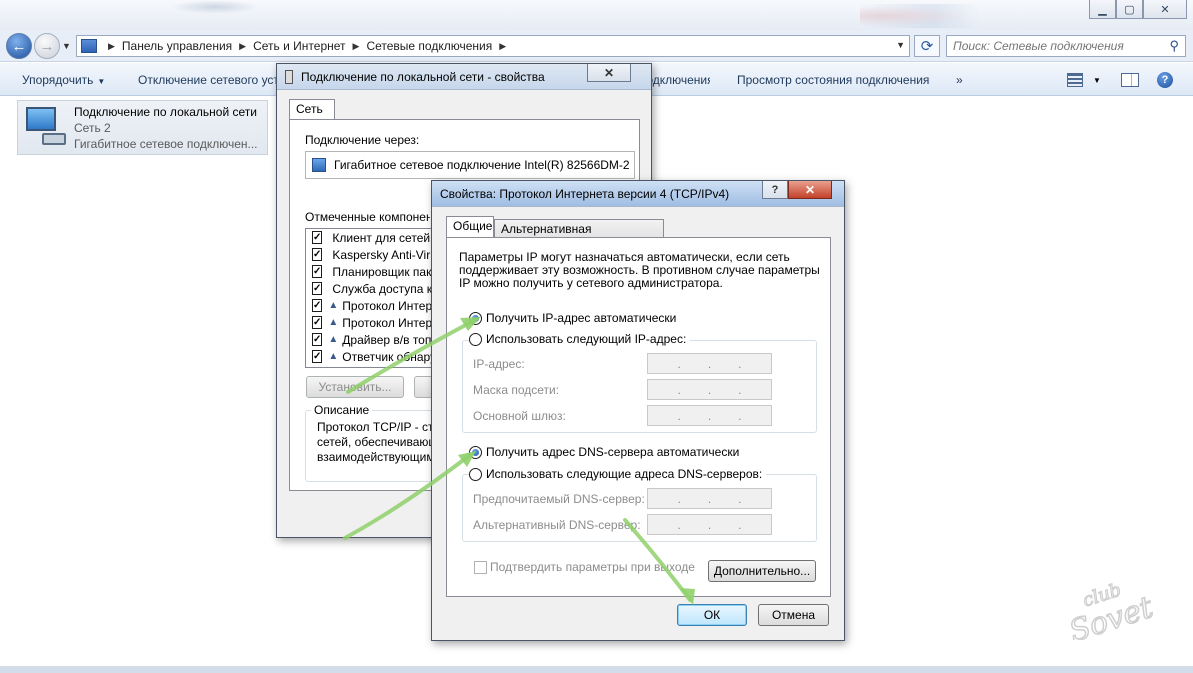 This screenshot has width=1193, height=673. What do you see at coordinates (833, 80) in the screenshot?
I see `view-status-button: Просмотр состояния подключения` at bounding box center [833, 80].